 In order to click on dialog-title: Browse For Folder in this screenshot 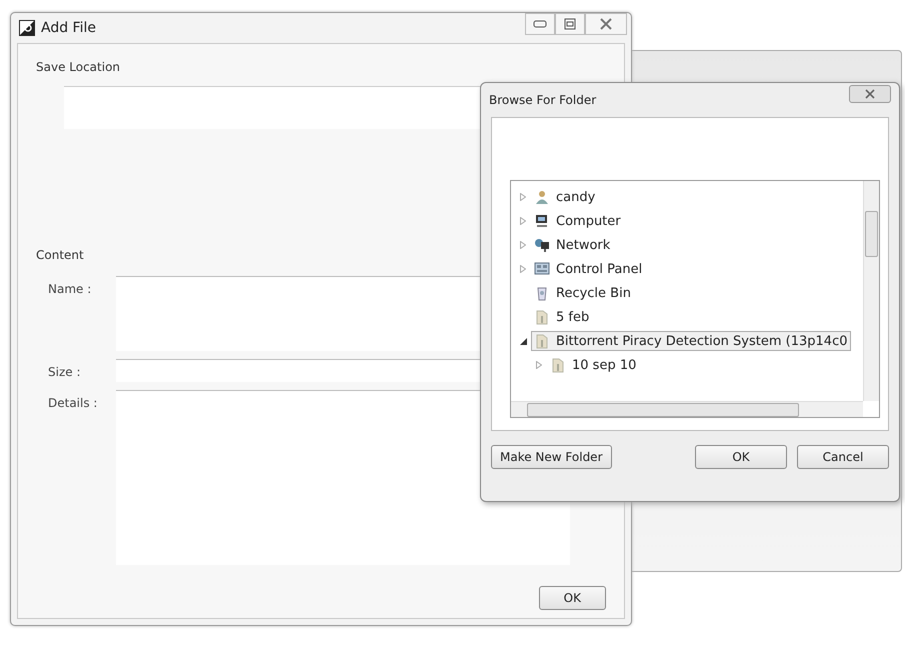, I will do `click(542, 100)`.